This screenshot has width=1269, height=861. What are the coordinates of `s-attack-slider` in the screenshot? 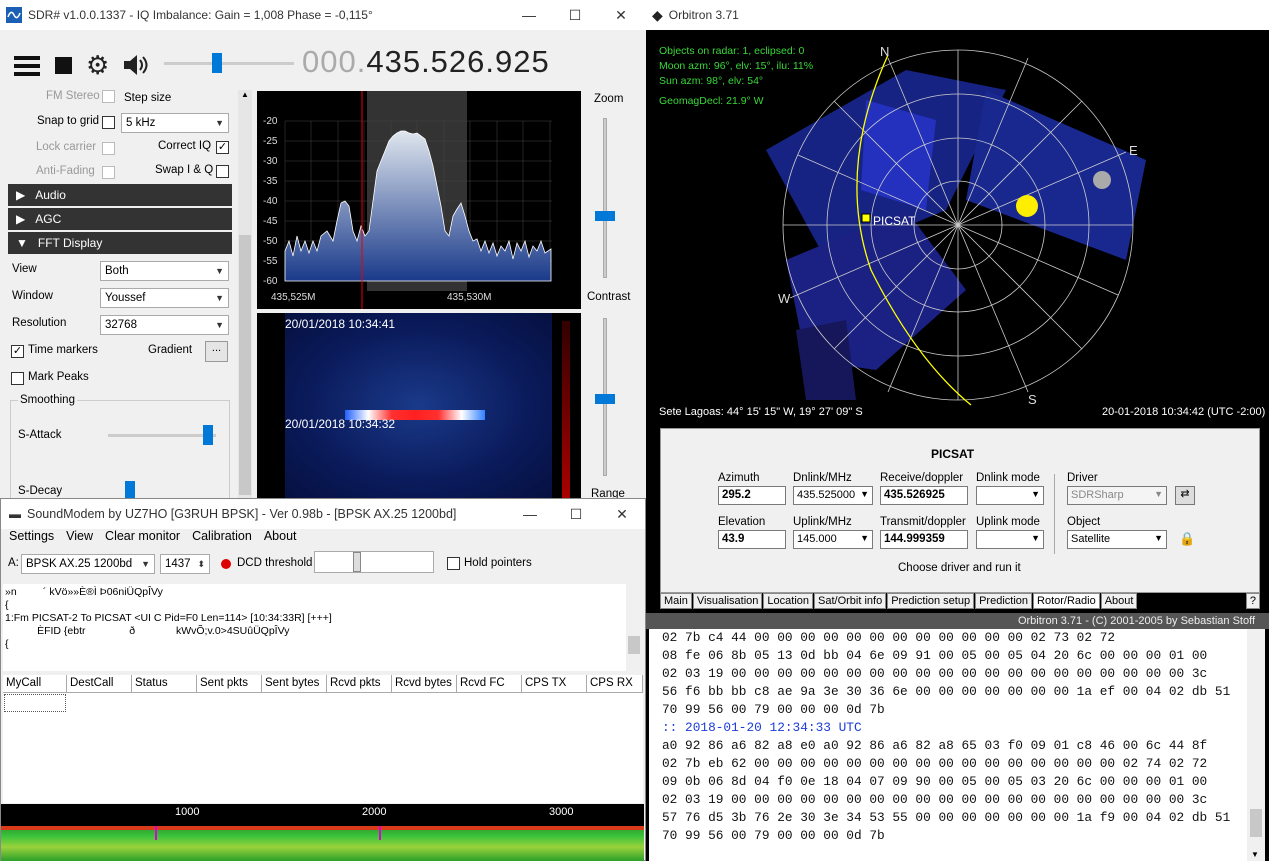 It's located at (162, 435).